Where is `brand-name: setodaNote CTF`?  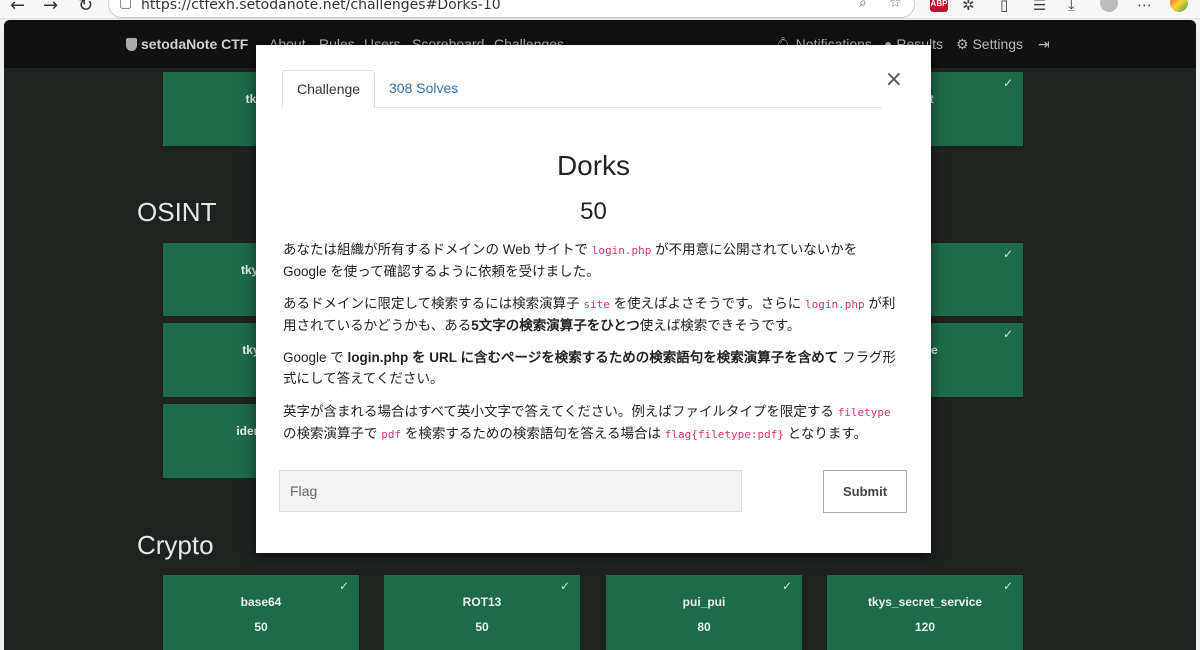
brand-name: setodaNote CTF is located at coordinates (195, 44).